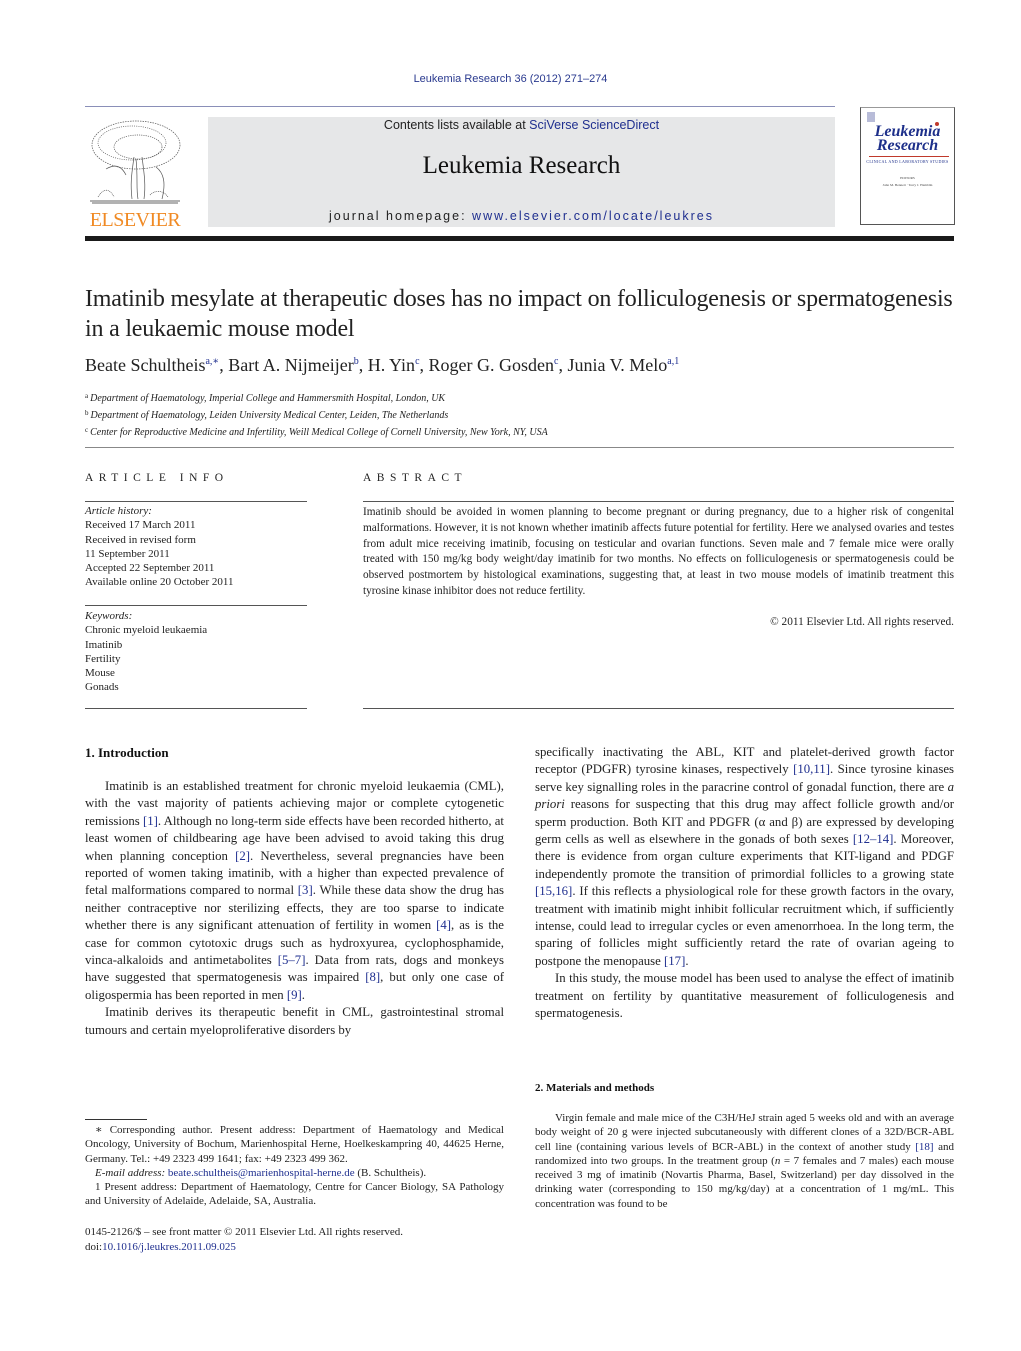 This screenshot has width=1021, height=1351. I want to click on keyword-item: Fertility, so click(103, 658).